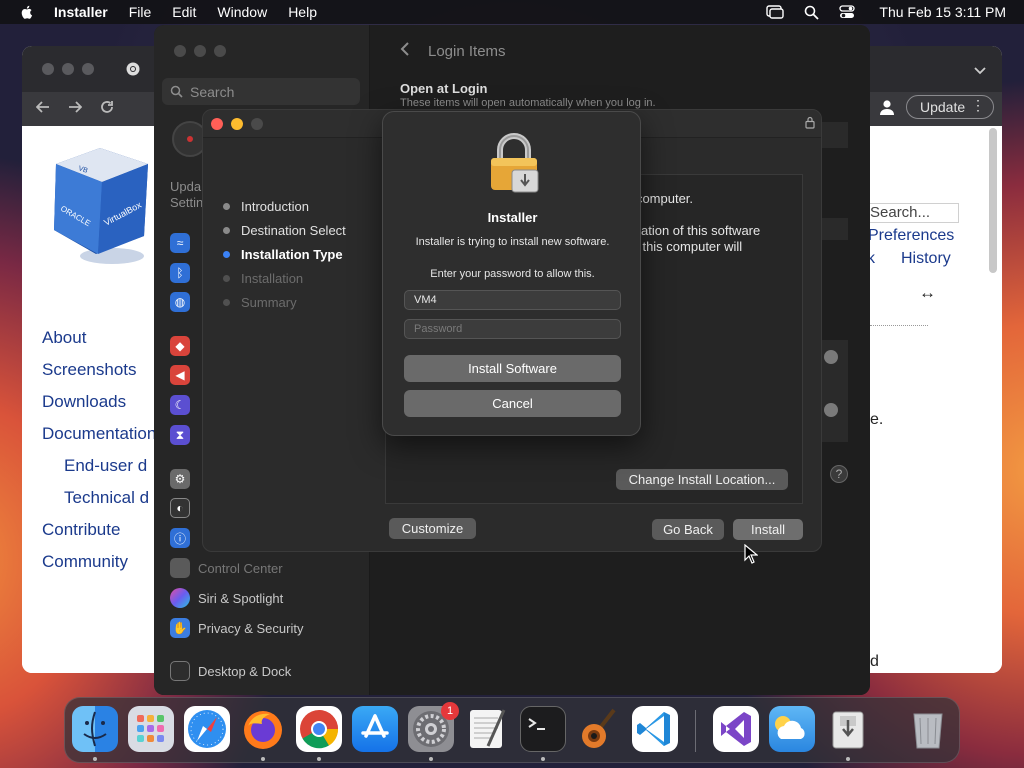 The width and height of the screenshot is (1024, 768). What do you see at coordinates (978, 105) in the screenshot?
I see `more-menu-icon: ⋮` at bounding box center [978, 105].